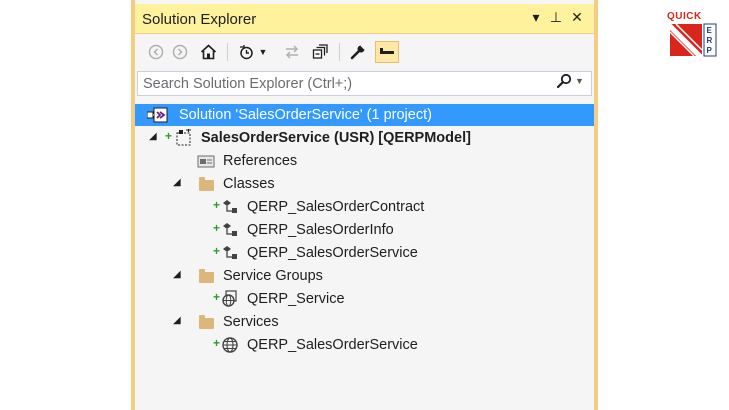 The height and width of the screenshot is (410, 729). What do you see at coordinates (364, 322) in the screenshot?
I see `tree-item-services-folder: ◢ Services` at bounding box center [364, 322].